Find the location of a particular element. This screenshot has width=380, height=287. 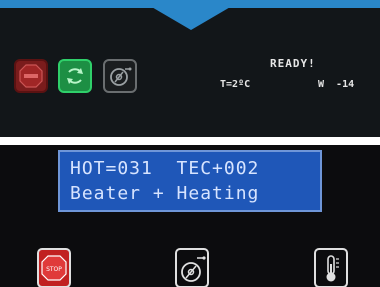

stop-icon is located at coordinates (31, 76).